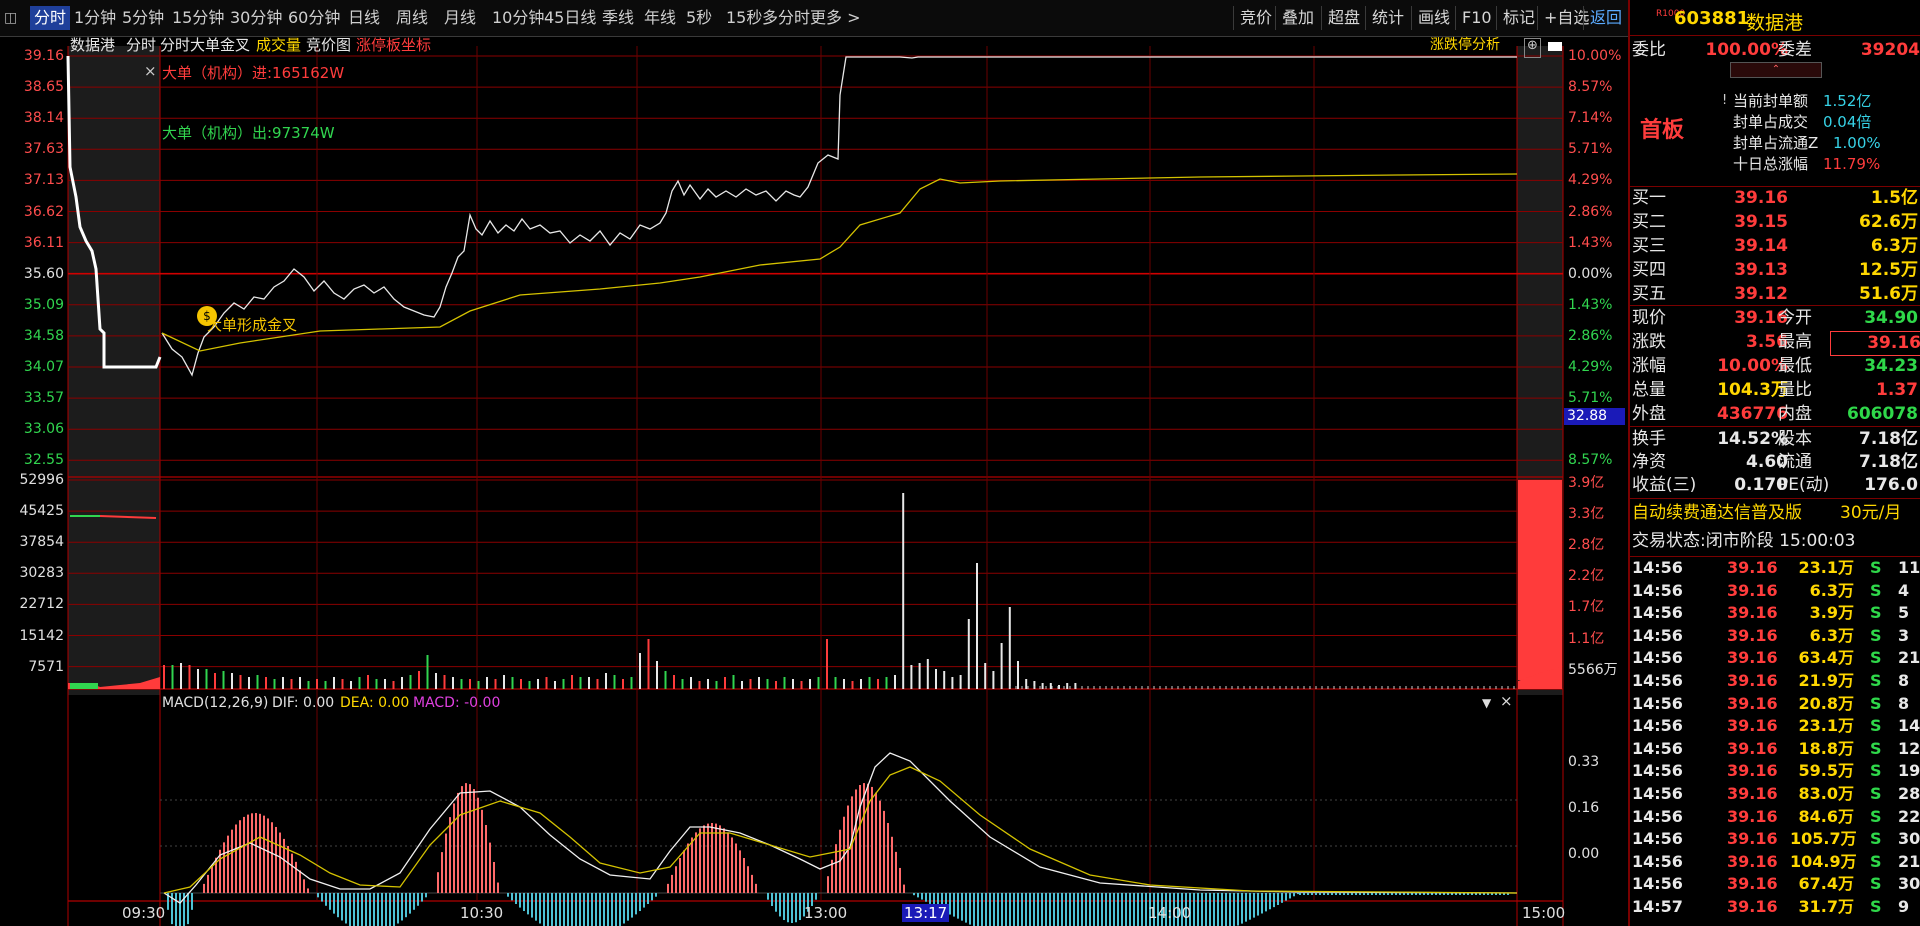 The width and height of the screenshot is (1920, 926). What do you see at coordinates (43, 118) in the screenshot?
I see `price-axis-label: 38.14` at bounding box center [43, 118].